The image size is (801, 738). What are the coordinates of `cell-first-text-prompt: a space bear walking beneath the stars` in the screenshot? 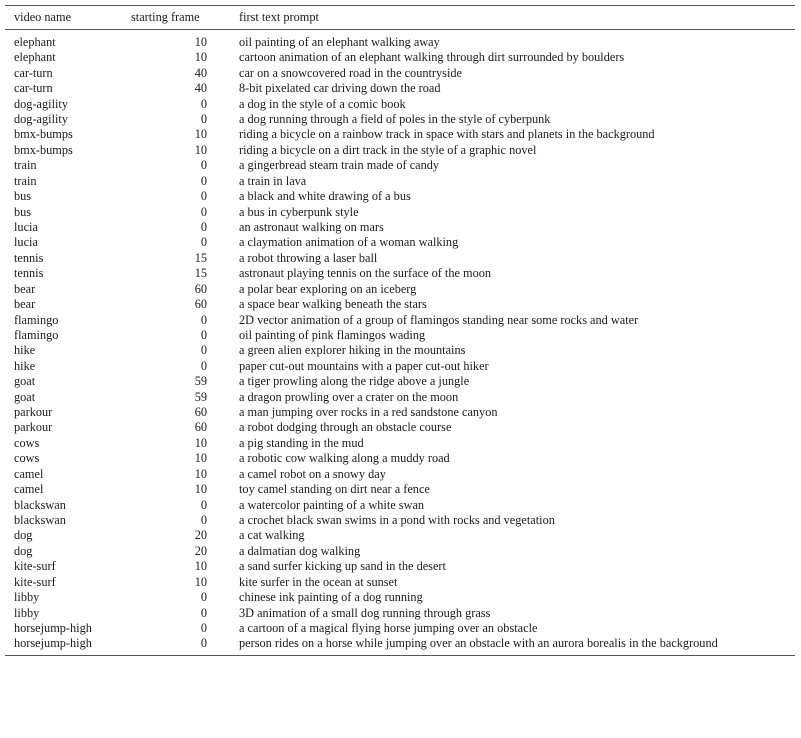 It's located at (333, 304).